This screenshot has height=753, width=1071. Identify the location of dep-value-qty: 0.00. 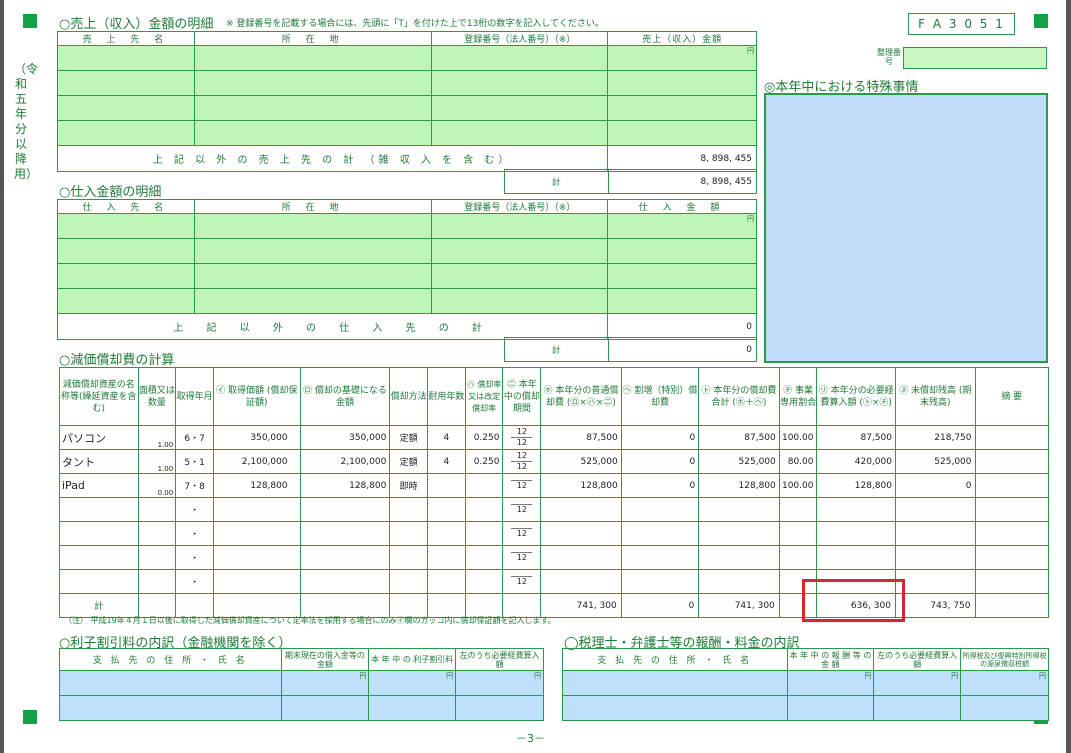
(165, 493).